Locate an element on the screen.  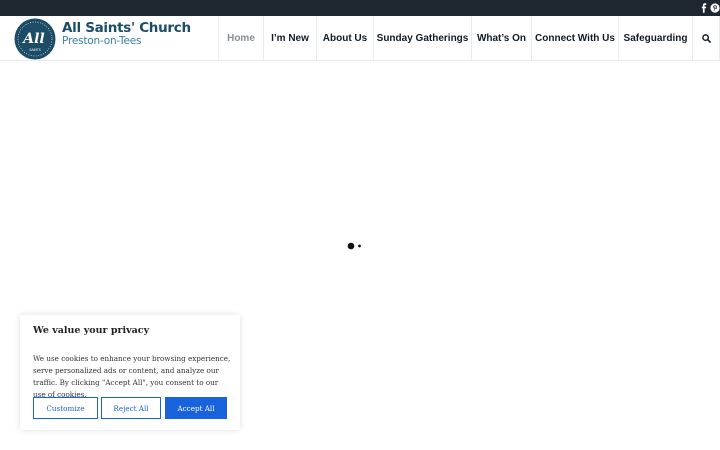
facebook-icon is located at coordinates (704, 8).